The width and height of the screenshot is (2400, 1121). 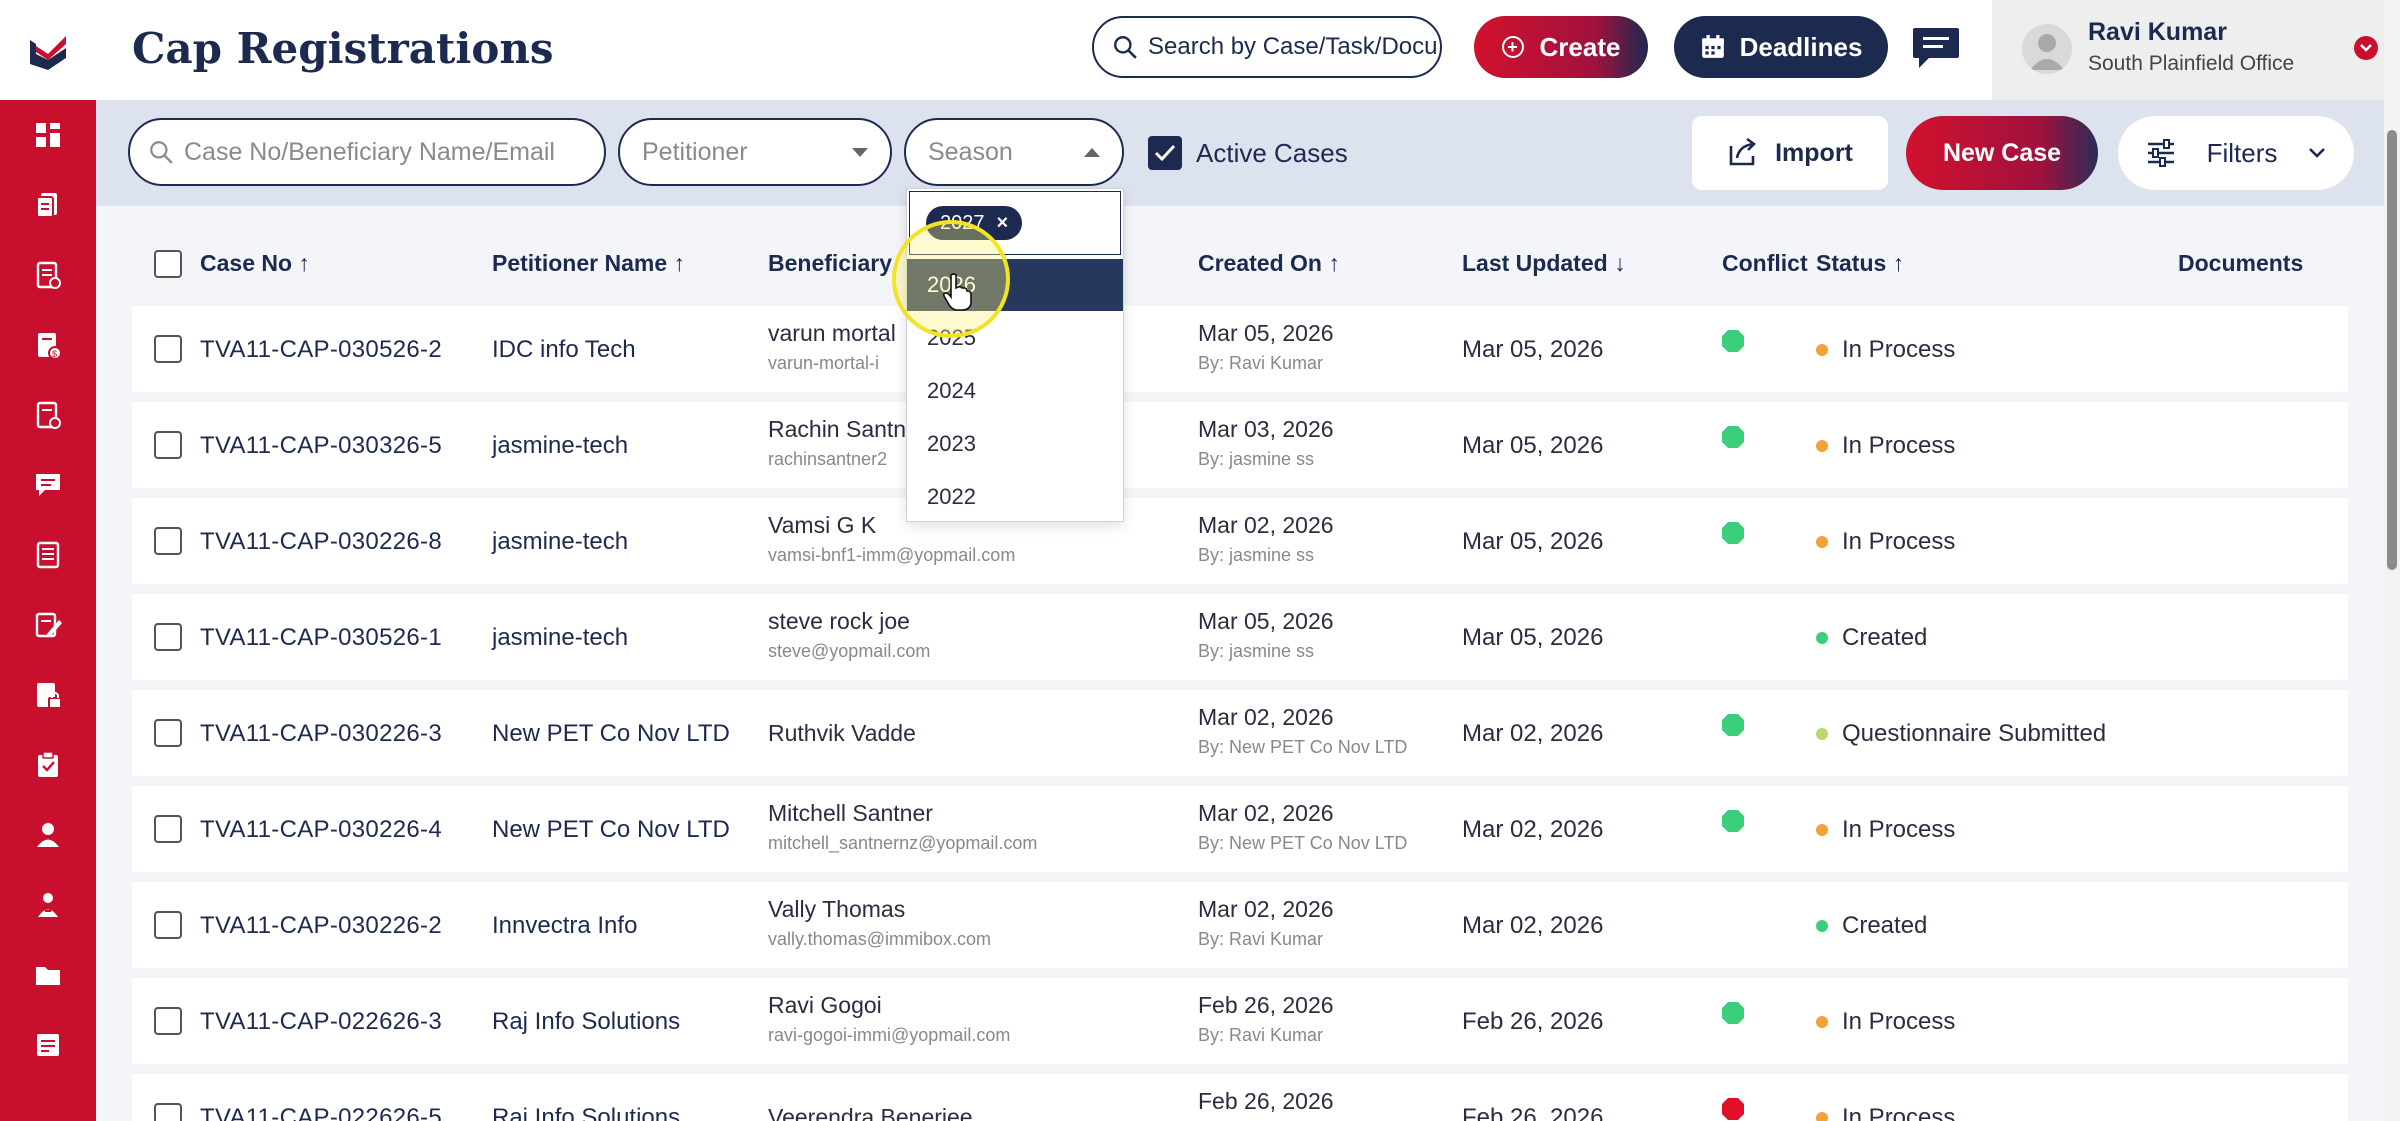 What do you see at coordinates (842, 733) in the screenshot?
I see `beneficiary-name: Ruthvik Vadde` at bounding box center [842, 733].